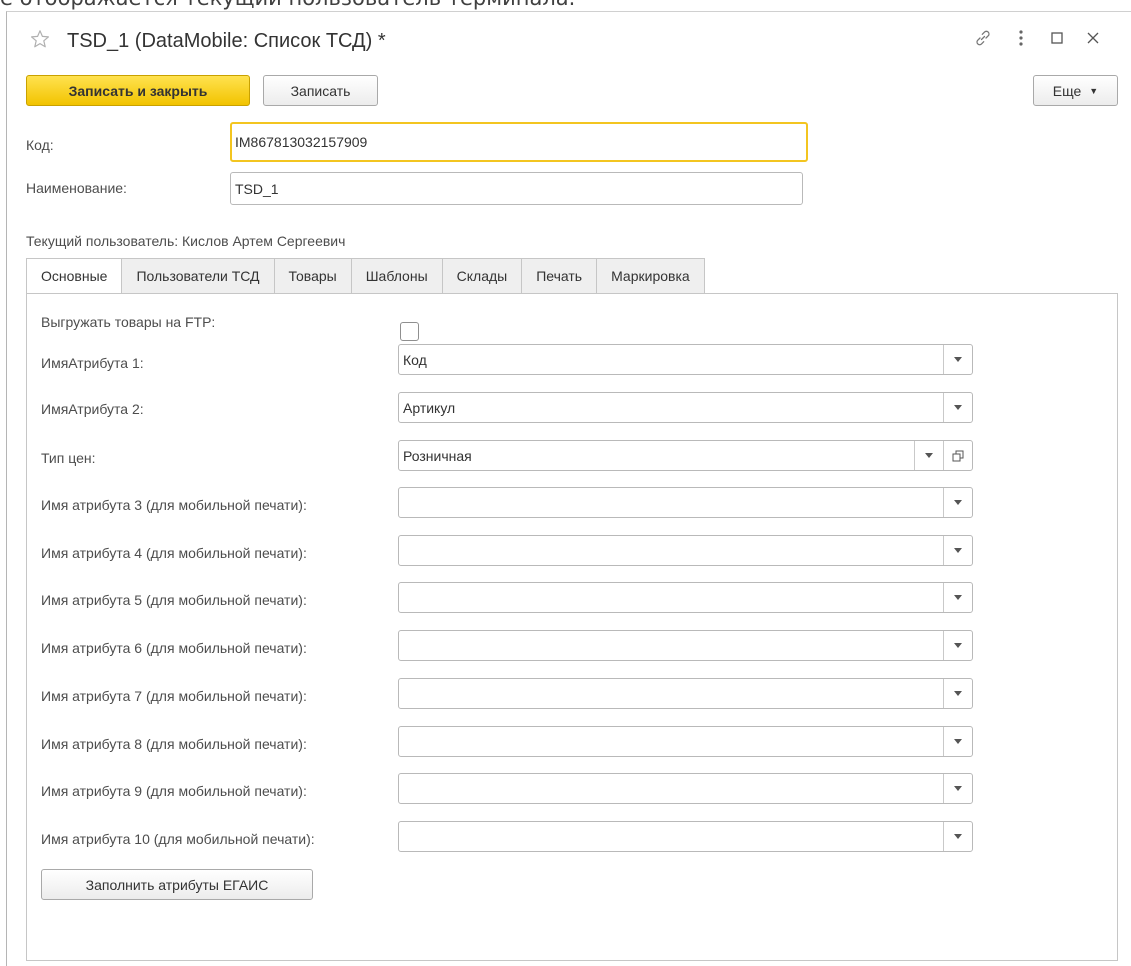 This screenshot has width=1131, height=966. What do you see at coordinates (1057, 38) in the screenshot?
I see `maximize-icon` at bounding box center [1057, 38].